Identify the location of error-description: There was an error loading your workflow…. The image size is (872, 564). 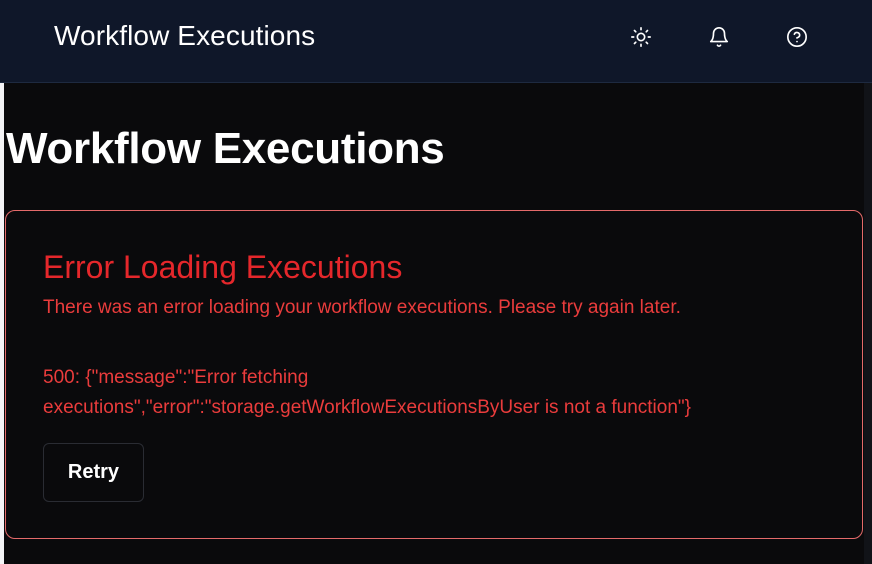
(362, 307).